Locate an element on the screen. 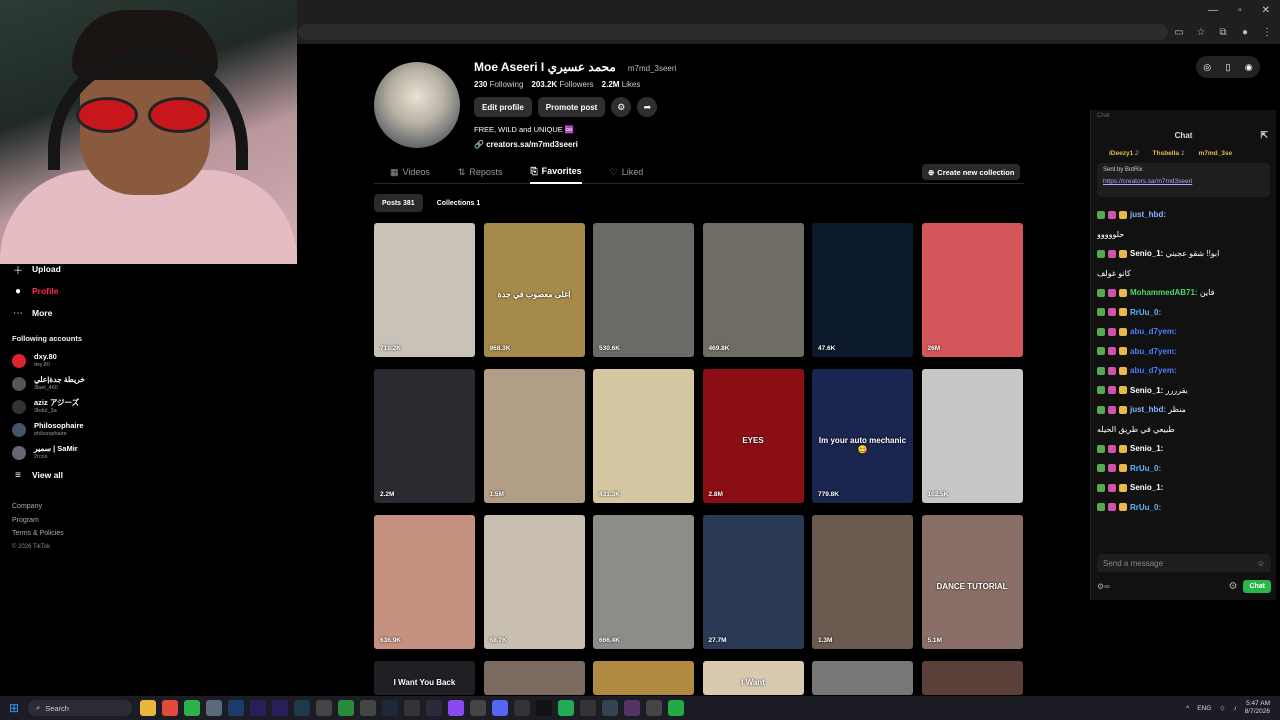 The width and height of the screenshot is (1280, 720). video-thumbnail: 719.2K is located at coordinates (424, 290).